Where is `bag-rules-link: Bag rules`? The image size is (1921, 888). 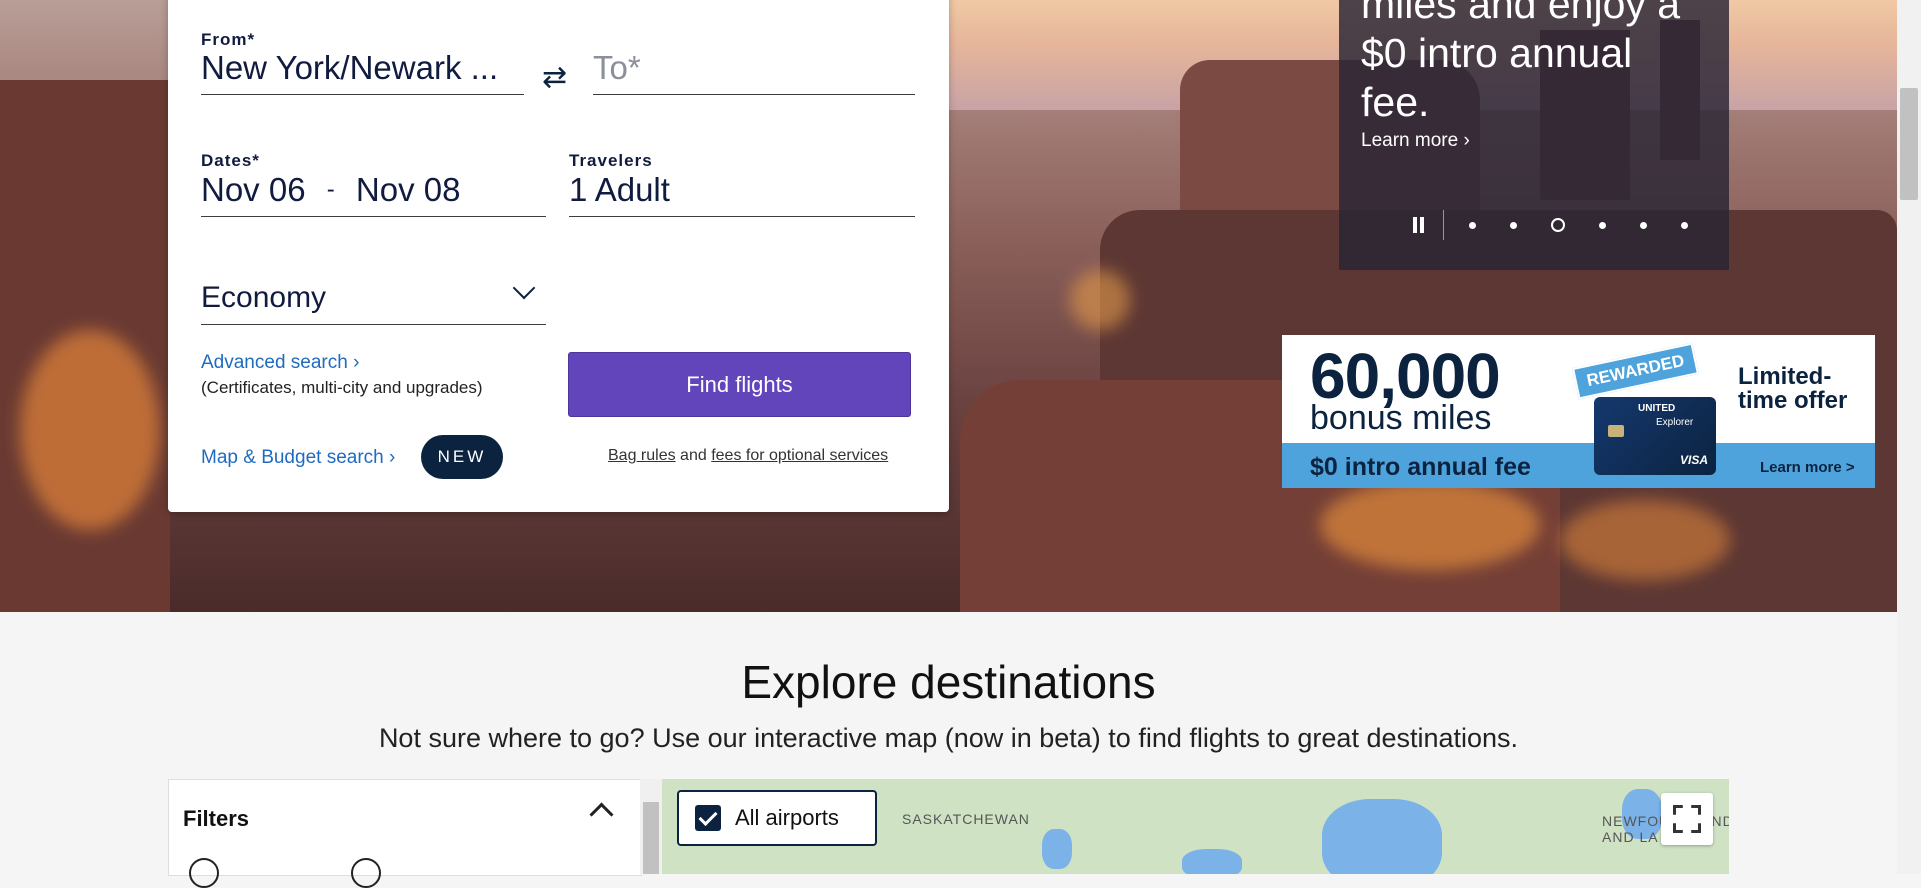
bag-rules-link: Bag rules is located at coordinates (642, 455).